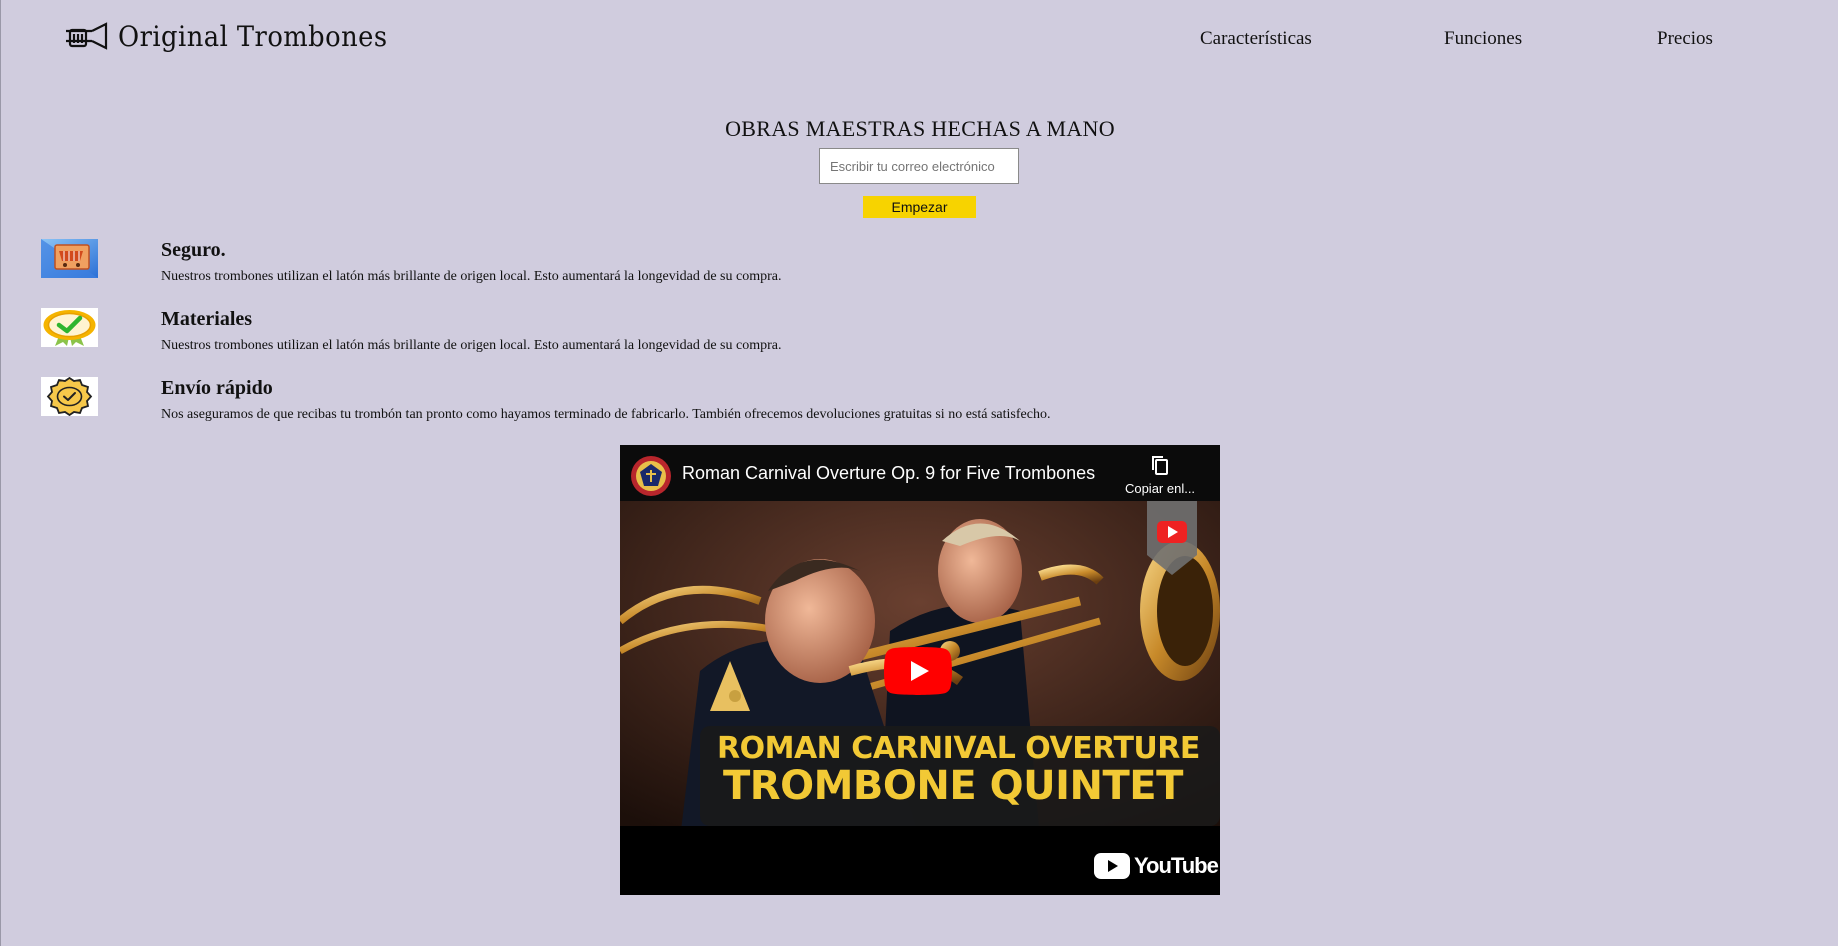 The height and width of the screenshot is (946, 1838). I want to click on verified-seal-icon, so click(69, 396).